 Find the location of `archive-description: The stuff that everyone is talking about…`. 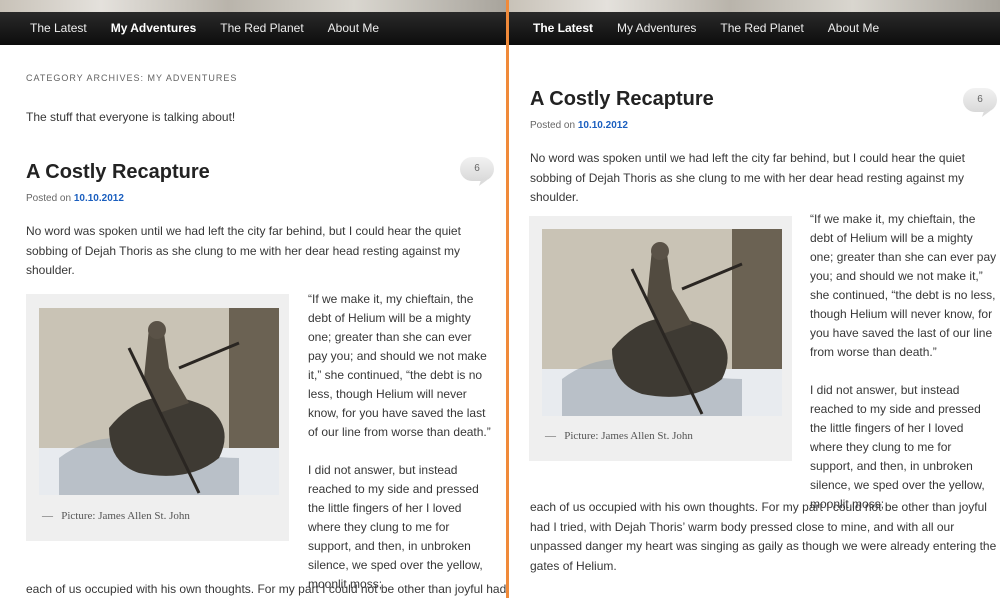

archive-description: The stuff that everyone is talking about… is located at coordinates (131, 117).